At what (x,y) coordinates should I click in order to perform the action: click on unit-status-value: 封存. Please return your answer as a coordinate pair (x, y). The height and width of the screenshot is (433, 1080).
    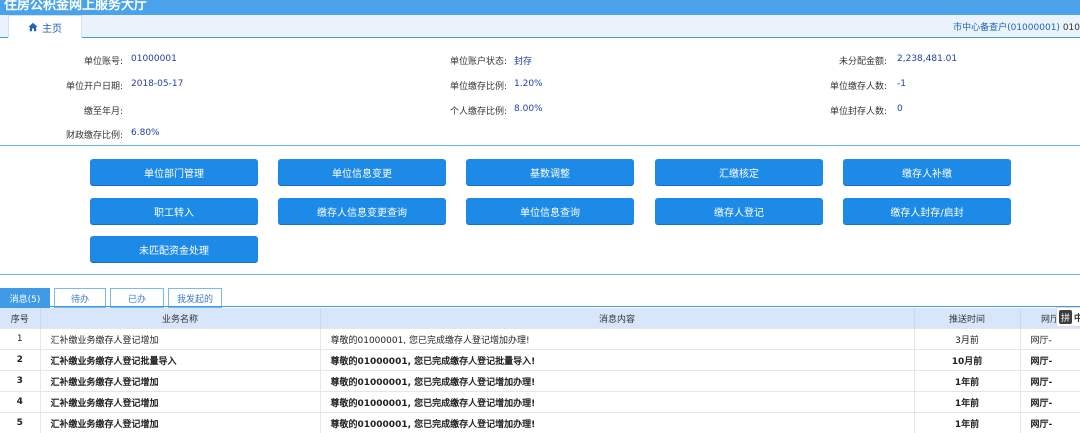
    Looking at the image, I should click on (523, 60).